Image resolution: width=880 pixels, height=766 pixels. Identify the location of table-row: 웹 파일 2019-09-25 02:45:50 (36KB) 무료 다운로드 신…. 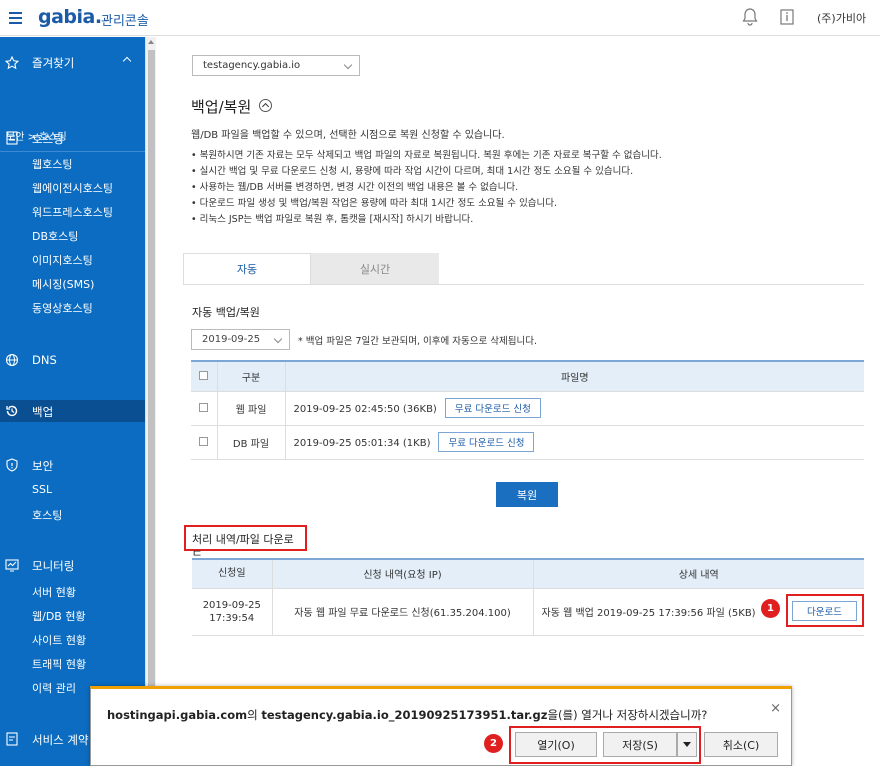
(527, 408).